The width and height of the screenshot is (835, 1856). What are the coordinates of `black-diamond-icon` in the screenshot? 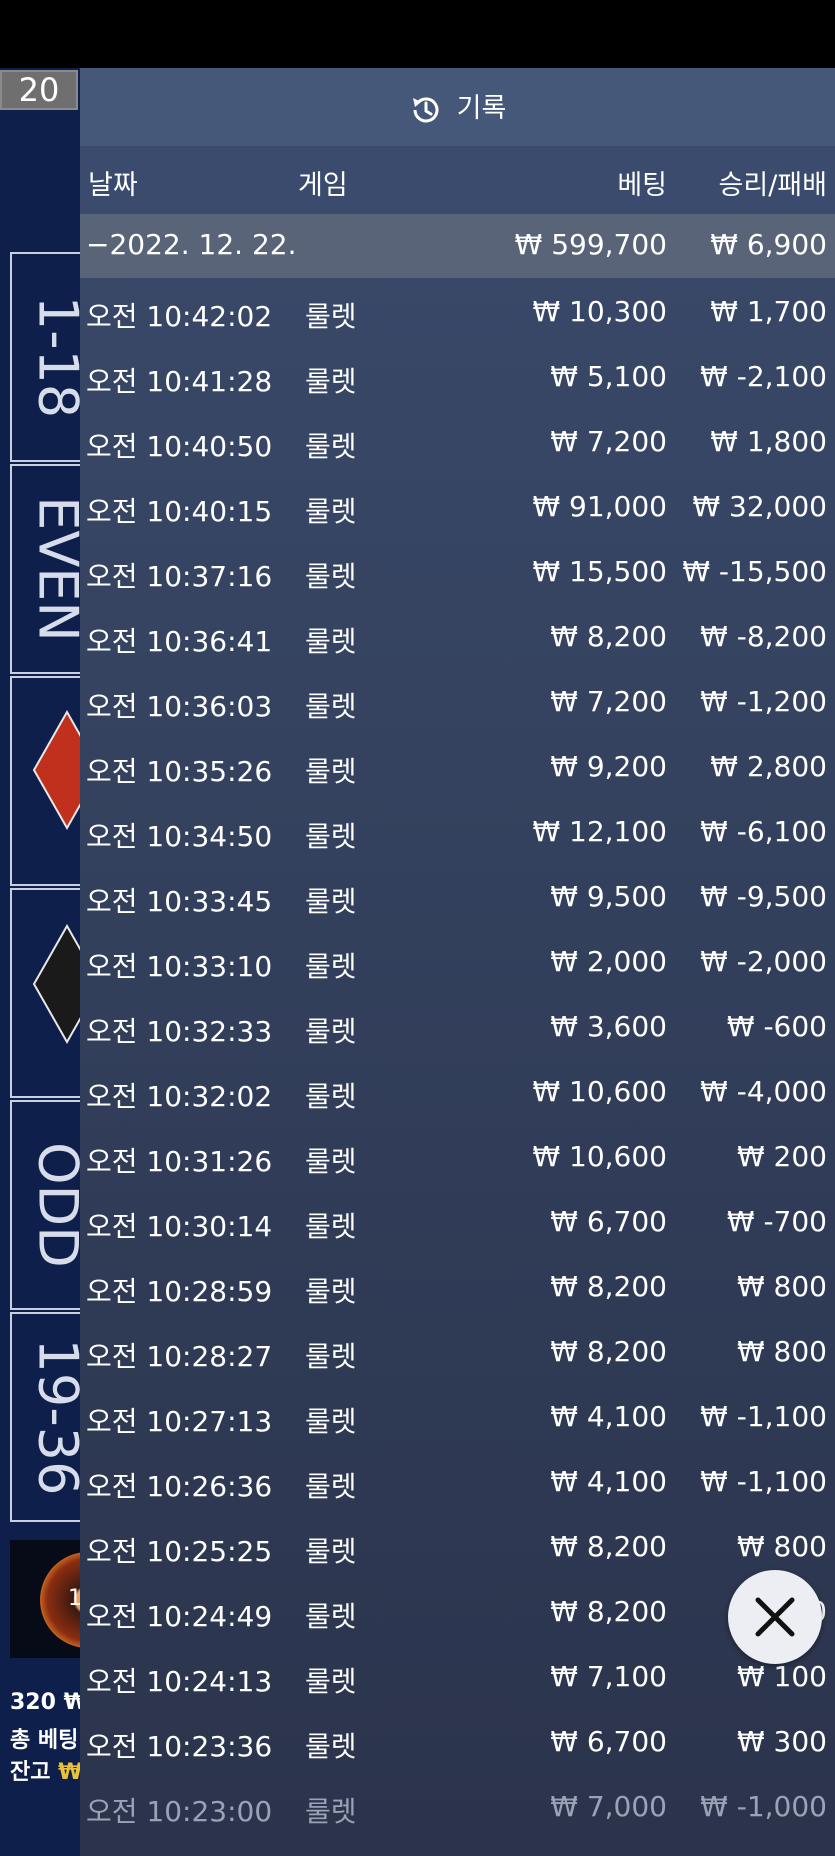 It's located at (56, 984).